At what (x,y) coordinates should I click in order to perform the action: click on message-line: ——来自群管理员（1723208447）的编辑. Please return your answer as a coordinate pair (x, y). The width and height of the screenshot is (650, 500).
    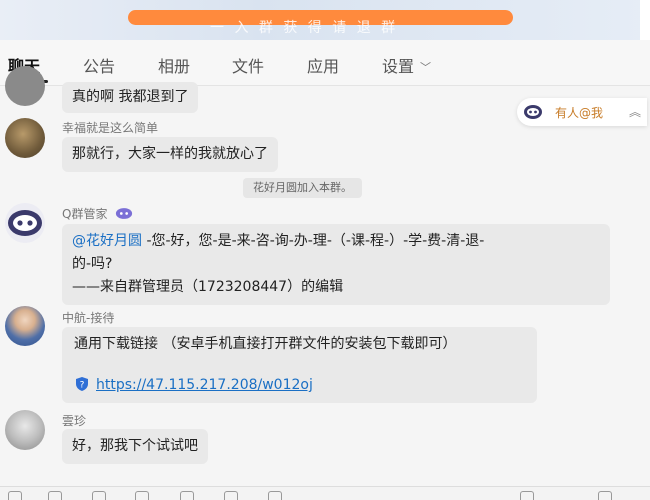
    Looking at the image, I should click on (208, 287).